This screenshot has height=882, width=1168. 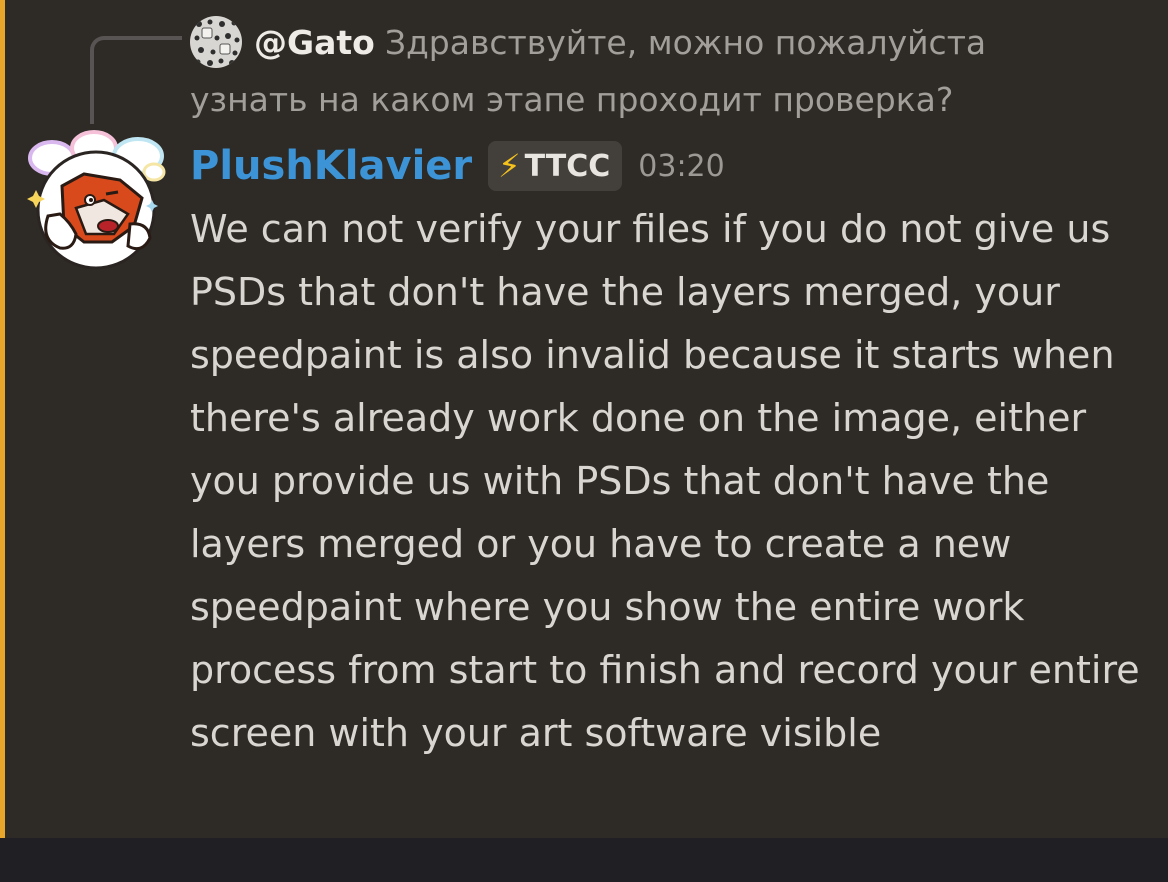 What do you see at coordinates (681, 166) in the screenshot?
I see `message-timestamp: 03:20` at bounding box center [681, 166].